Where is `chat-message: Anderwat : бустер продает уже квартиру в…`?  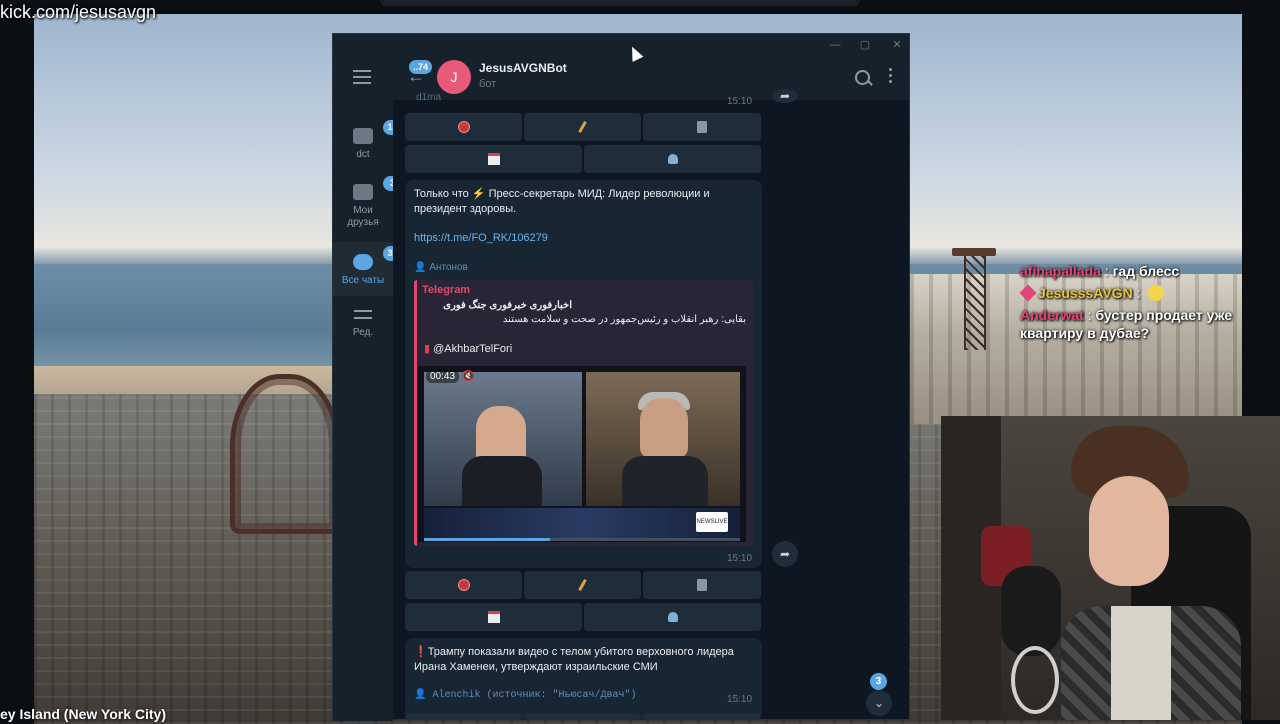
chat-message: Anderwat : бустер продает уже квартиру в… is located at coordinates (1126, 324).